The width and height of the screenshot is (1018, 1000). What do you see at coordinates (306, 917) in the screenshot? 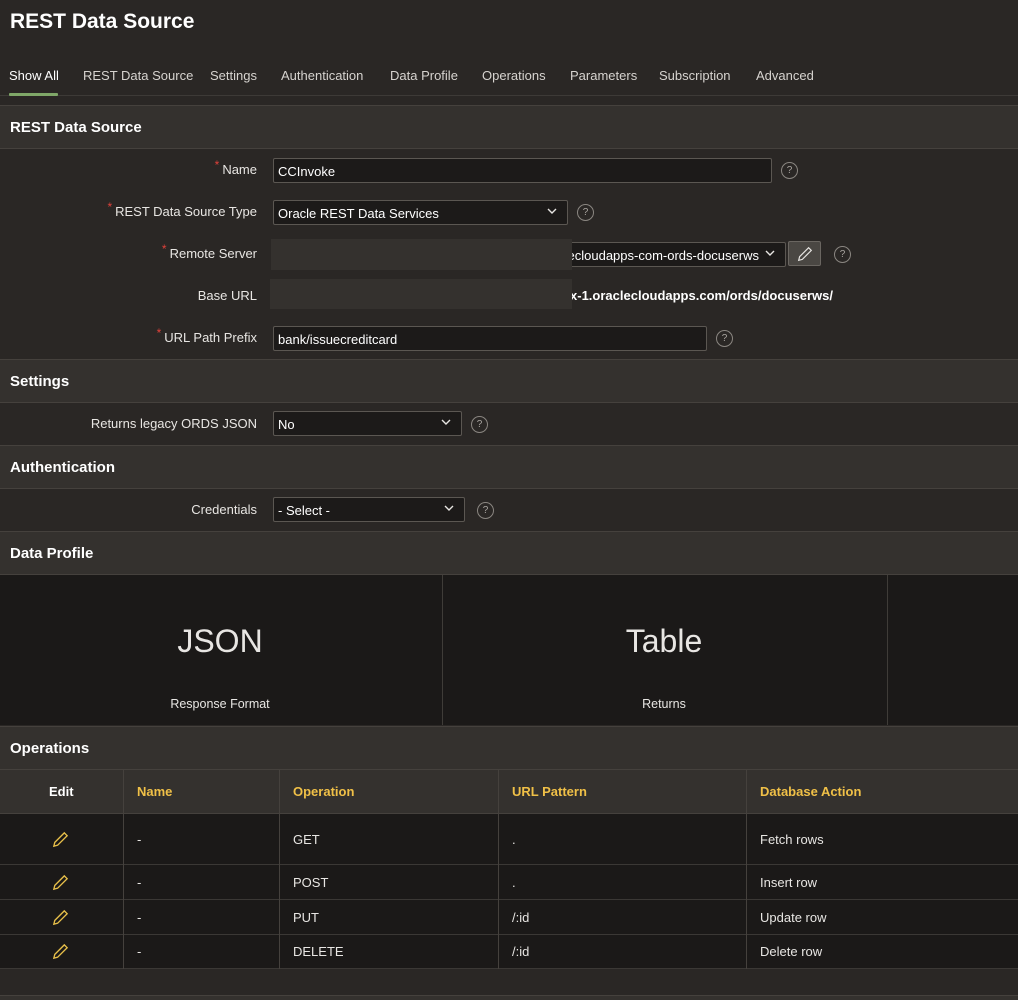
I see `row-operation: PUT` at bounding box center [306, 917].